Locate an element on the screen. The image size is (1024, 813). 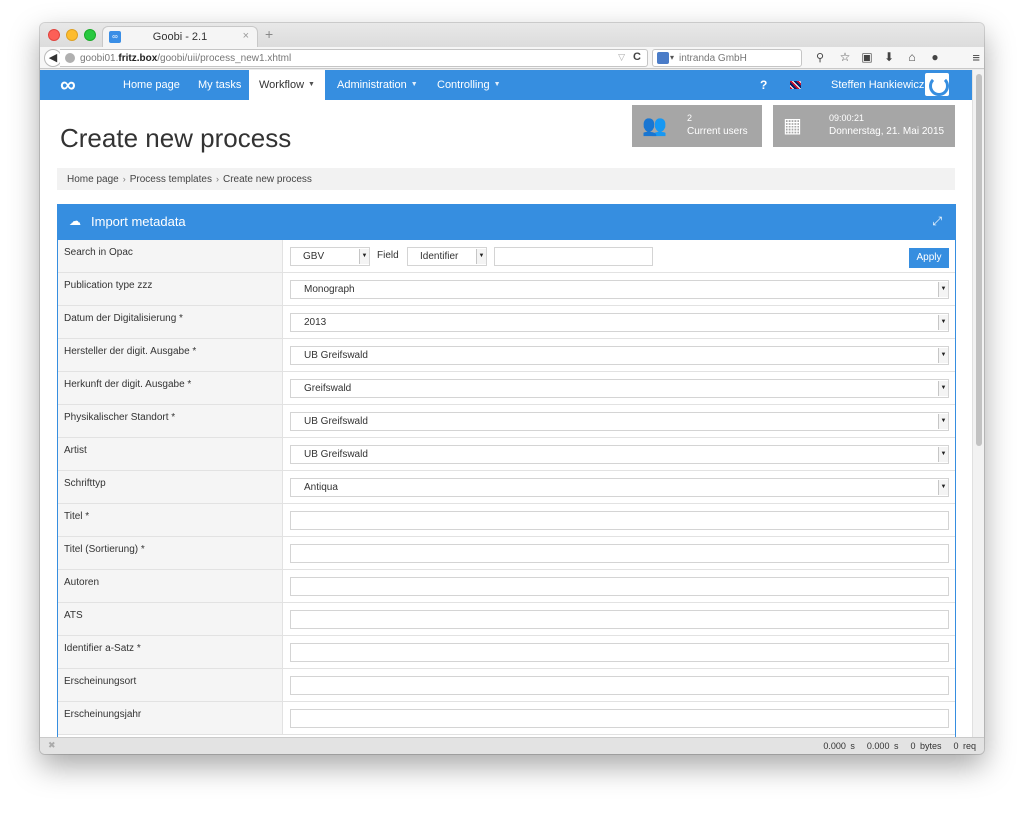
form-row: Titel (Sortierung) * is located at coordinates (506, 553).